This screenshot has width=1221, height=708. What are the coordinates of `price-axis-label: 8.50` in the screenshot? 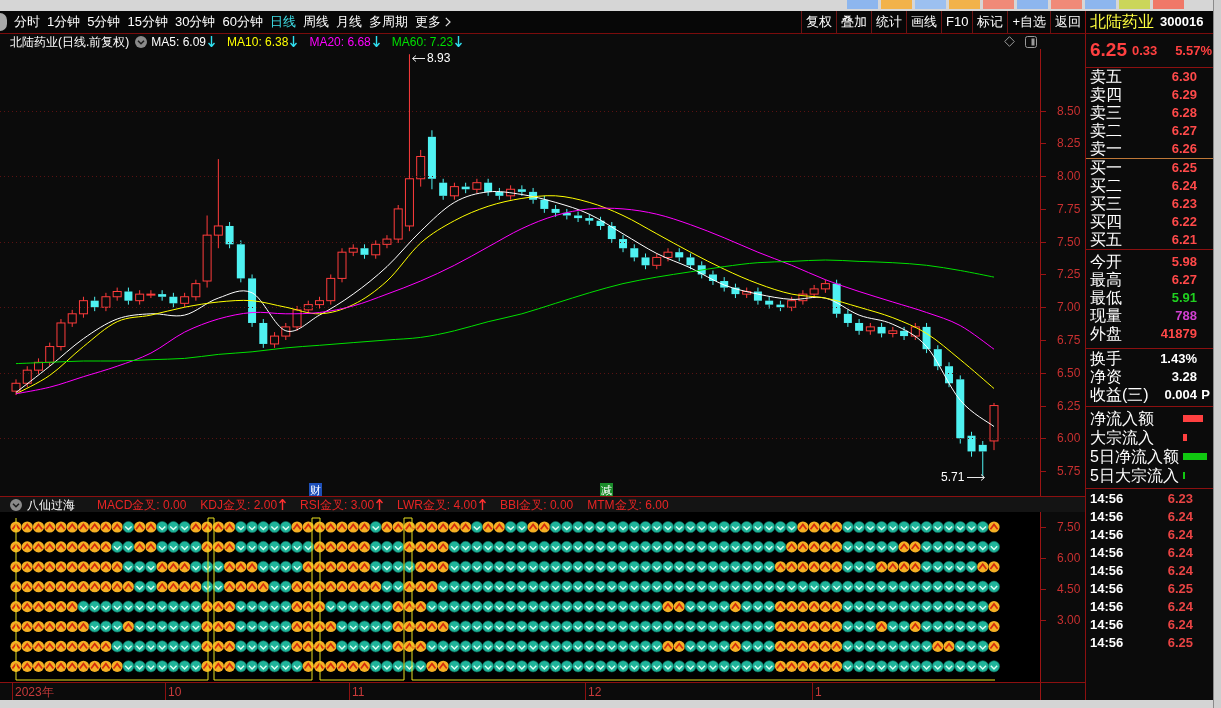 It's located at (1069, 110).